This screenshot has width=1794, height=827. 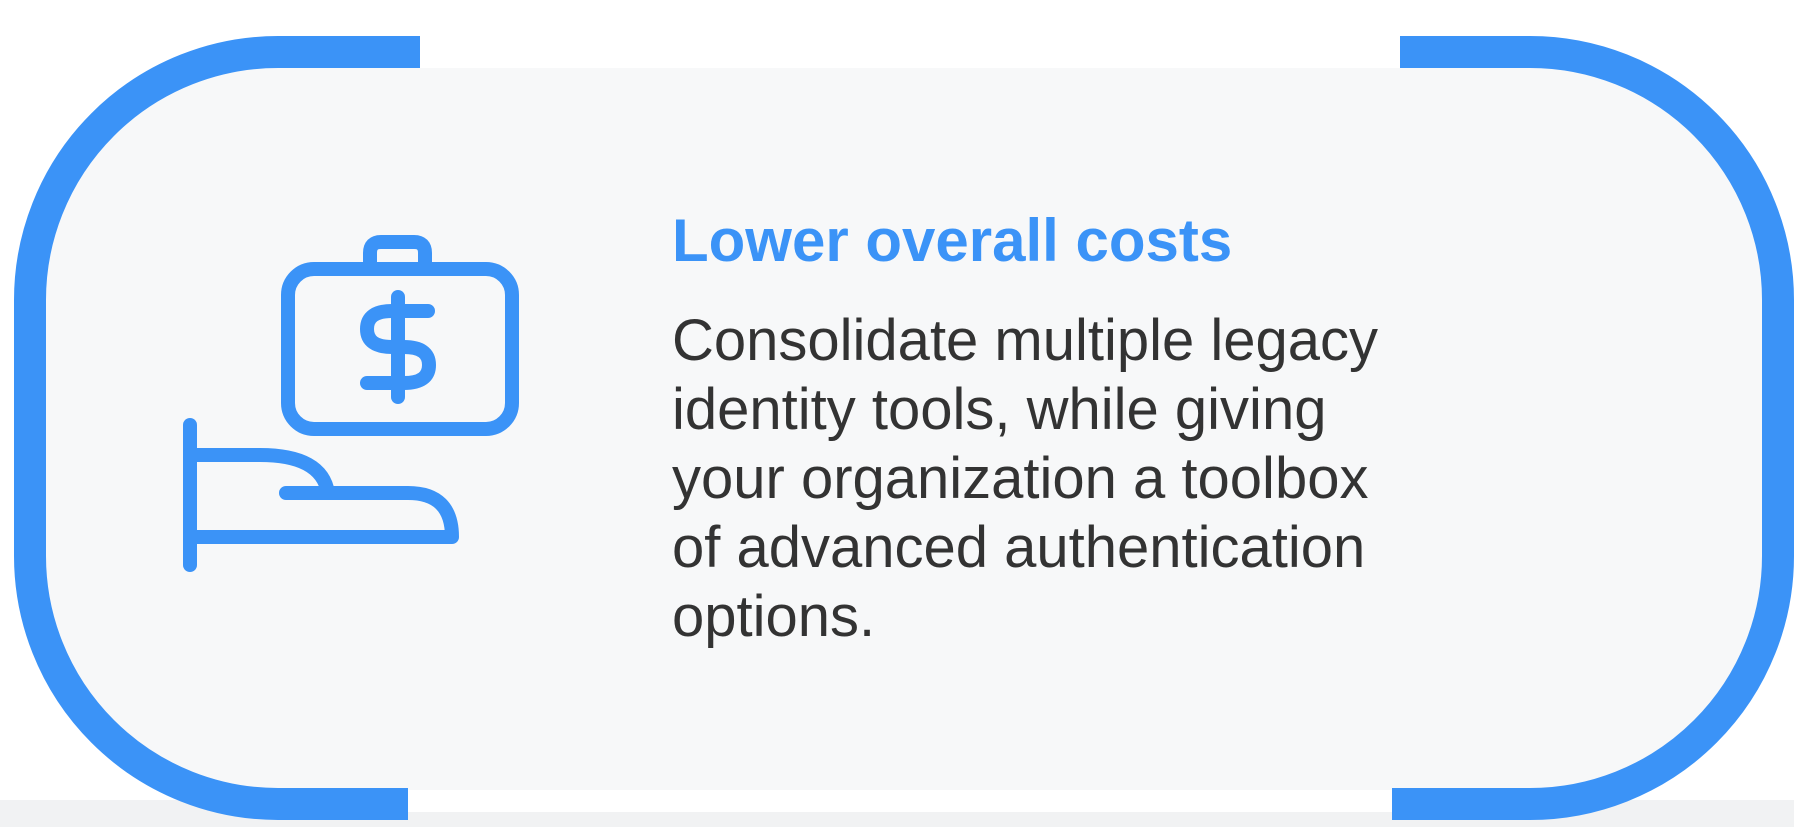 What do you see at coordinates (1020, 478) in the screenshot?
I see `description-line: your organization a toolbox` at bounding box center [1020, 478].